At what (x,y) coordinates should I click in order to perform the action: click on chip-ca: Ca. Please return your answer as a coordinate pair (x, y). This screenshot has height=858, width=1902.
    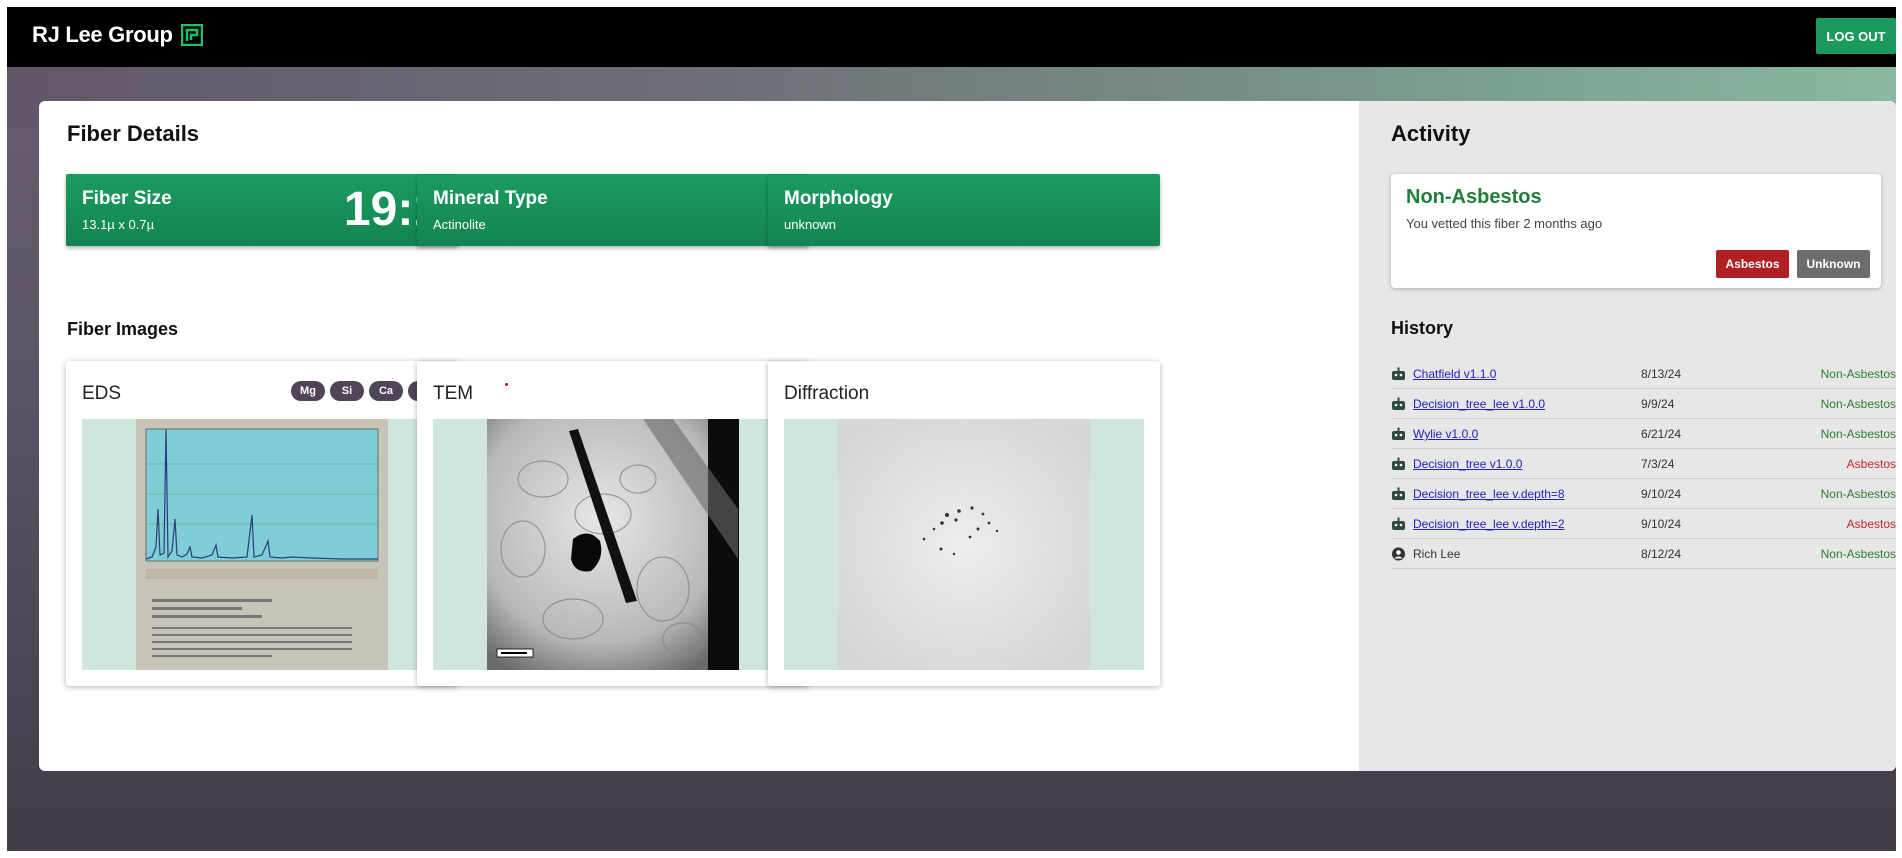
    Looking at the image, I should click on (386, 391).